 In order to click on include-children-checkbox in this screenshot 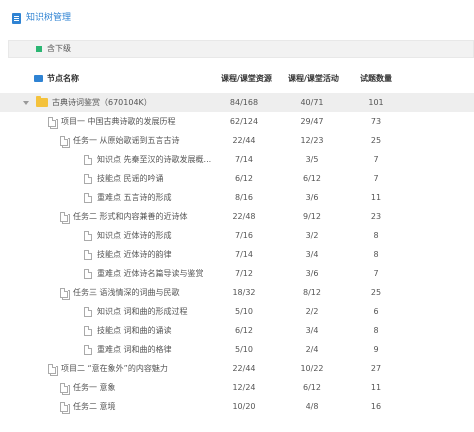, I will do `click(39, 49)`.